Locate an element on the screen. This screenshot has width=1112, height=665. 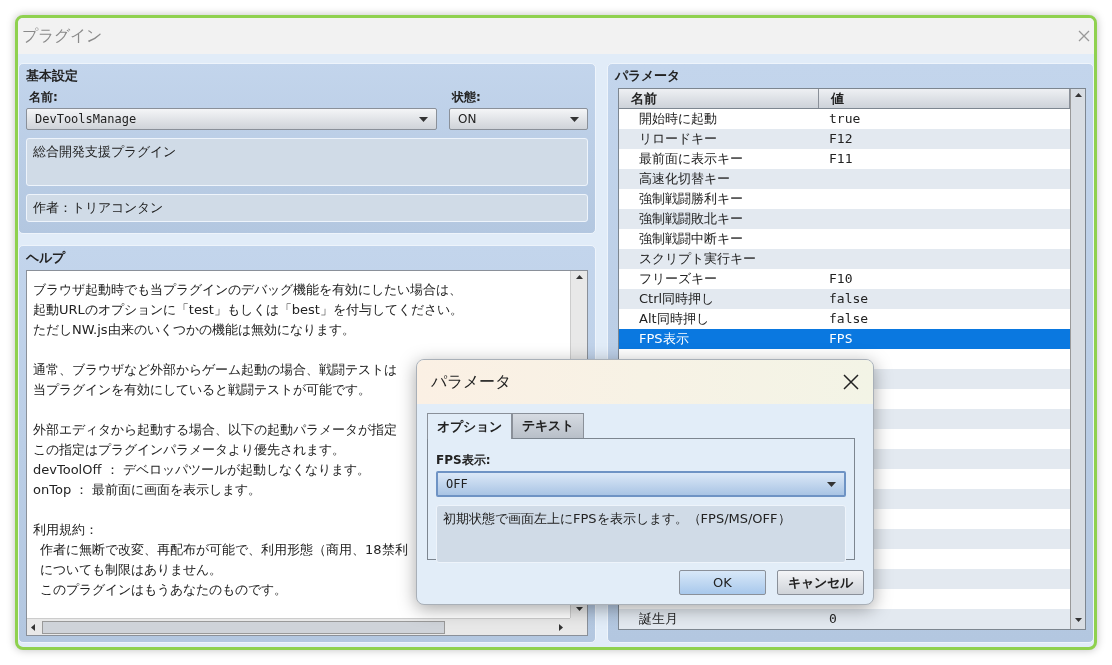
parameter-row: 開始時に起動 true is located at coordinates (844, 119).